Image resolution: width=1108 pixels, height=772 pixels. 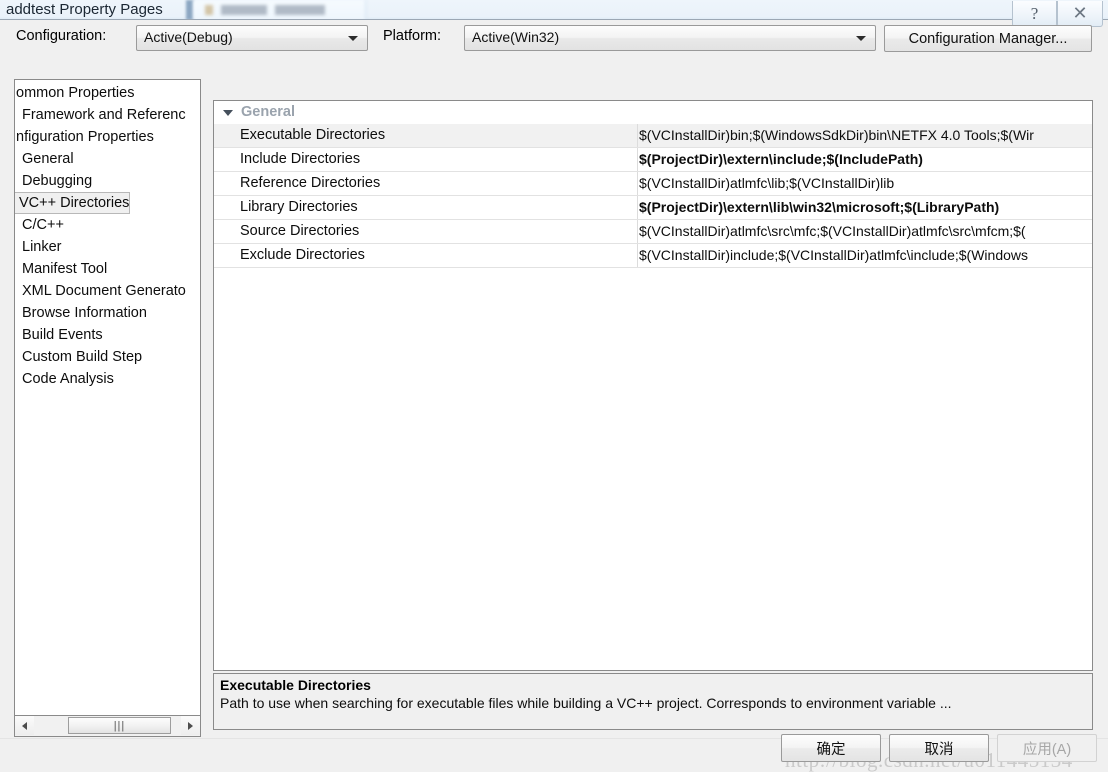 I want to click on apply-button: 应用(A), so click(x=1047, y=748).